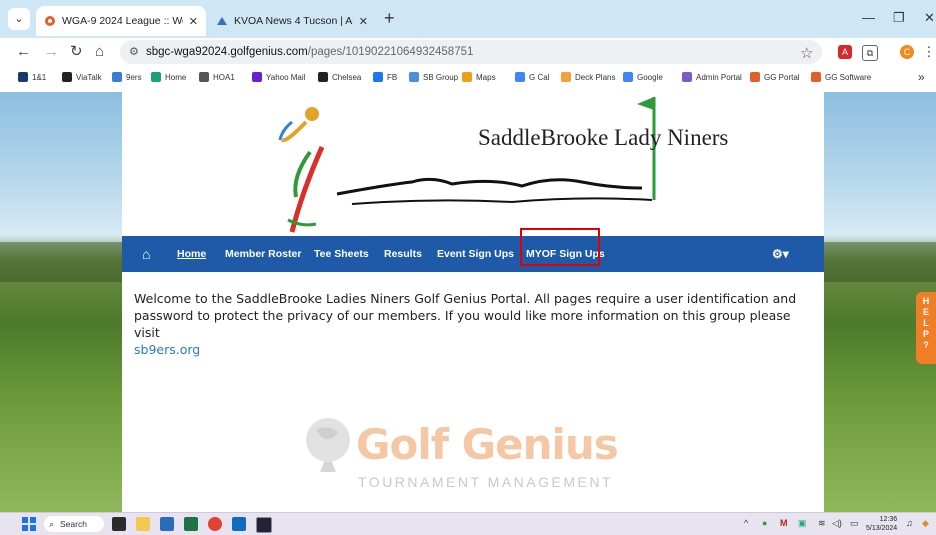 The height and width of the screenshot is (535, 936). I want to click on taskbar-search: ⌕ Search, so click(74, 524).